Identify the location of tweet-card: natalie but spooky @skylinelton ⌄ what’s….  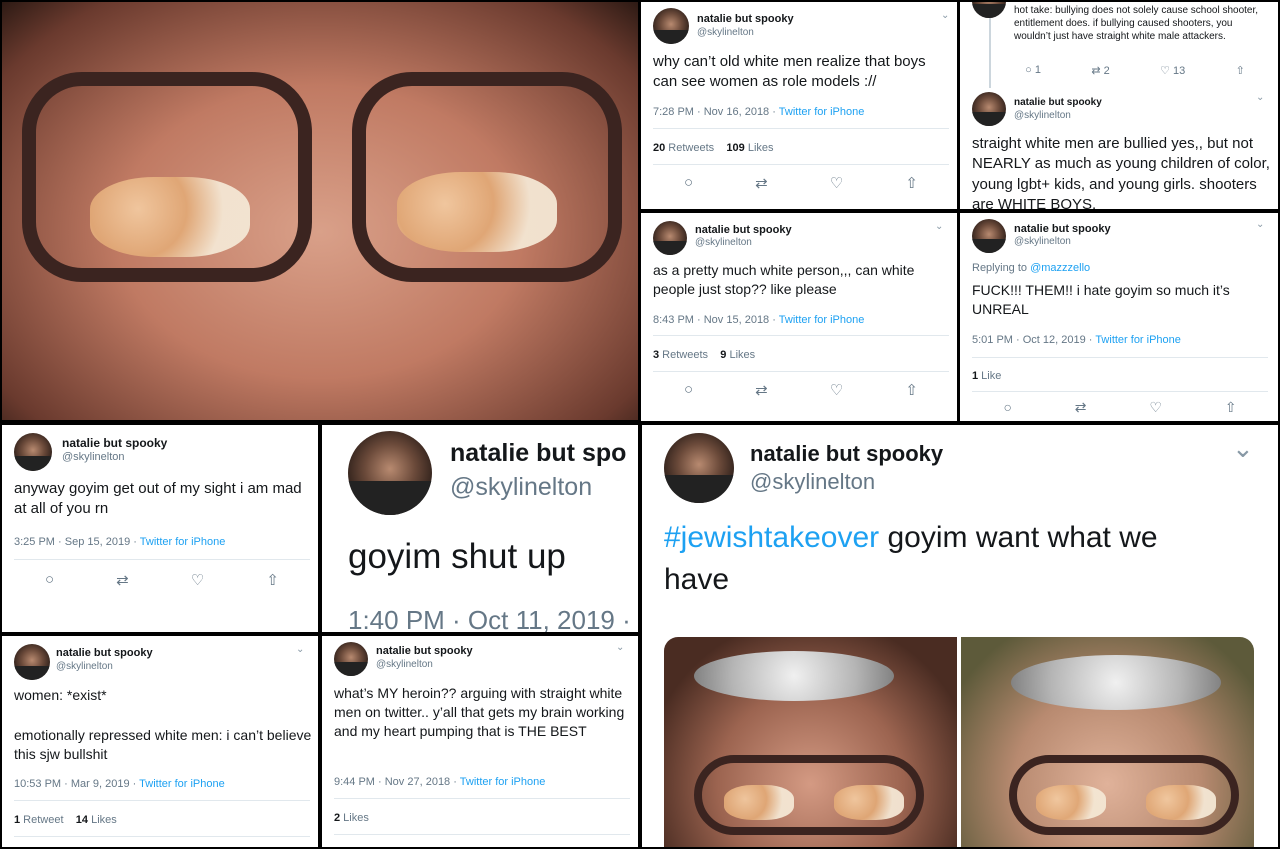
(480, 741).